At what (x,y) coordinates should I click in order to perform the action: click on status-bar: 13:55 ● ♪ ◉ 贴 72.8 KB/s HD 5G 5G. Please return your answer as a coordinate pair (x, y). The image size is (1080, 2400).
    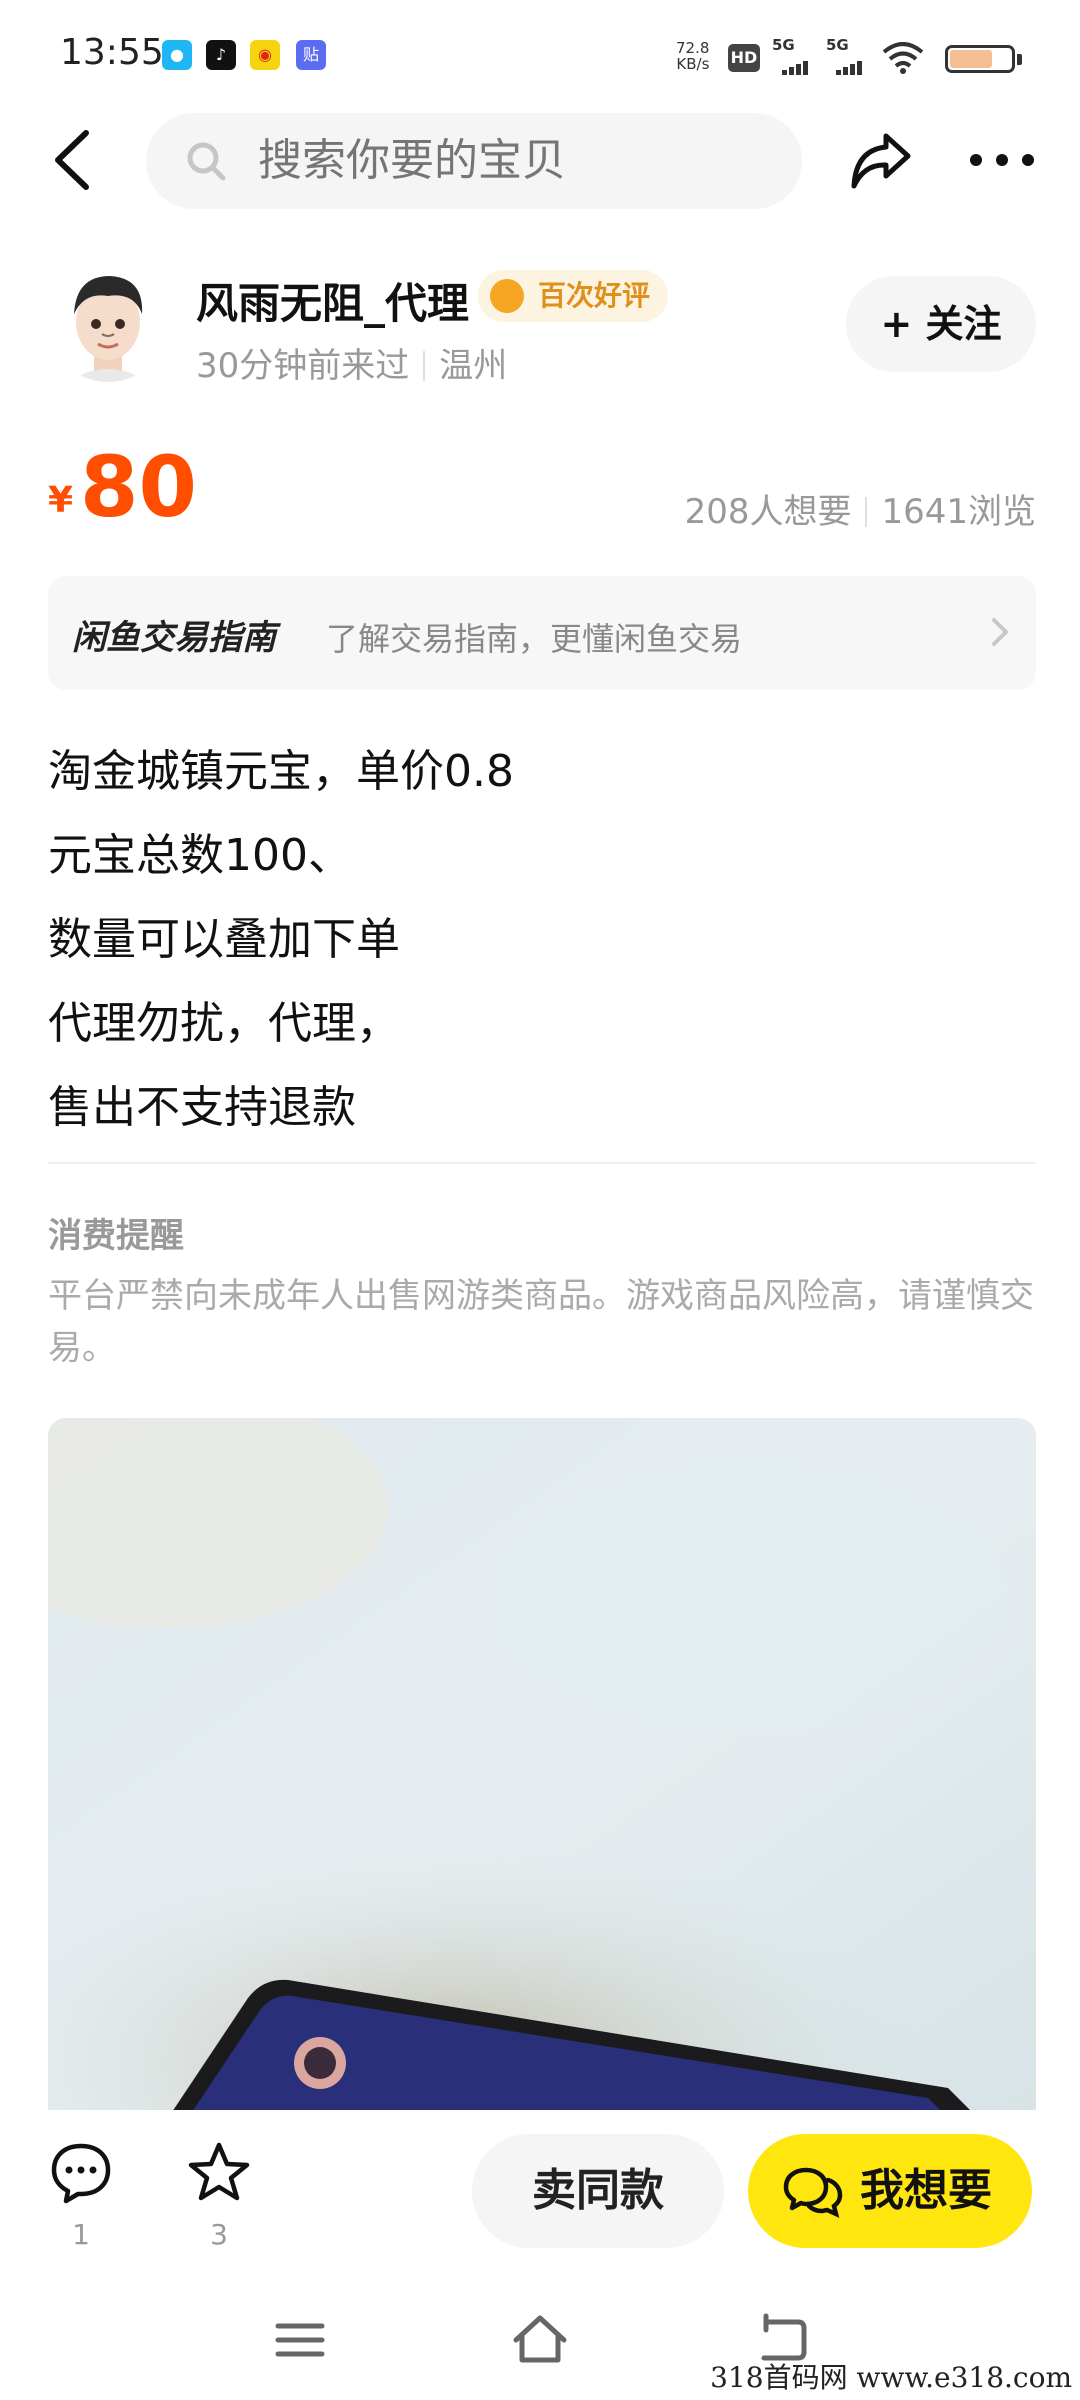
    Looking at the image, I should click on (540, 57).